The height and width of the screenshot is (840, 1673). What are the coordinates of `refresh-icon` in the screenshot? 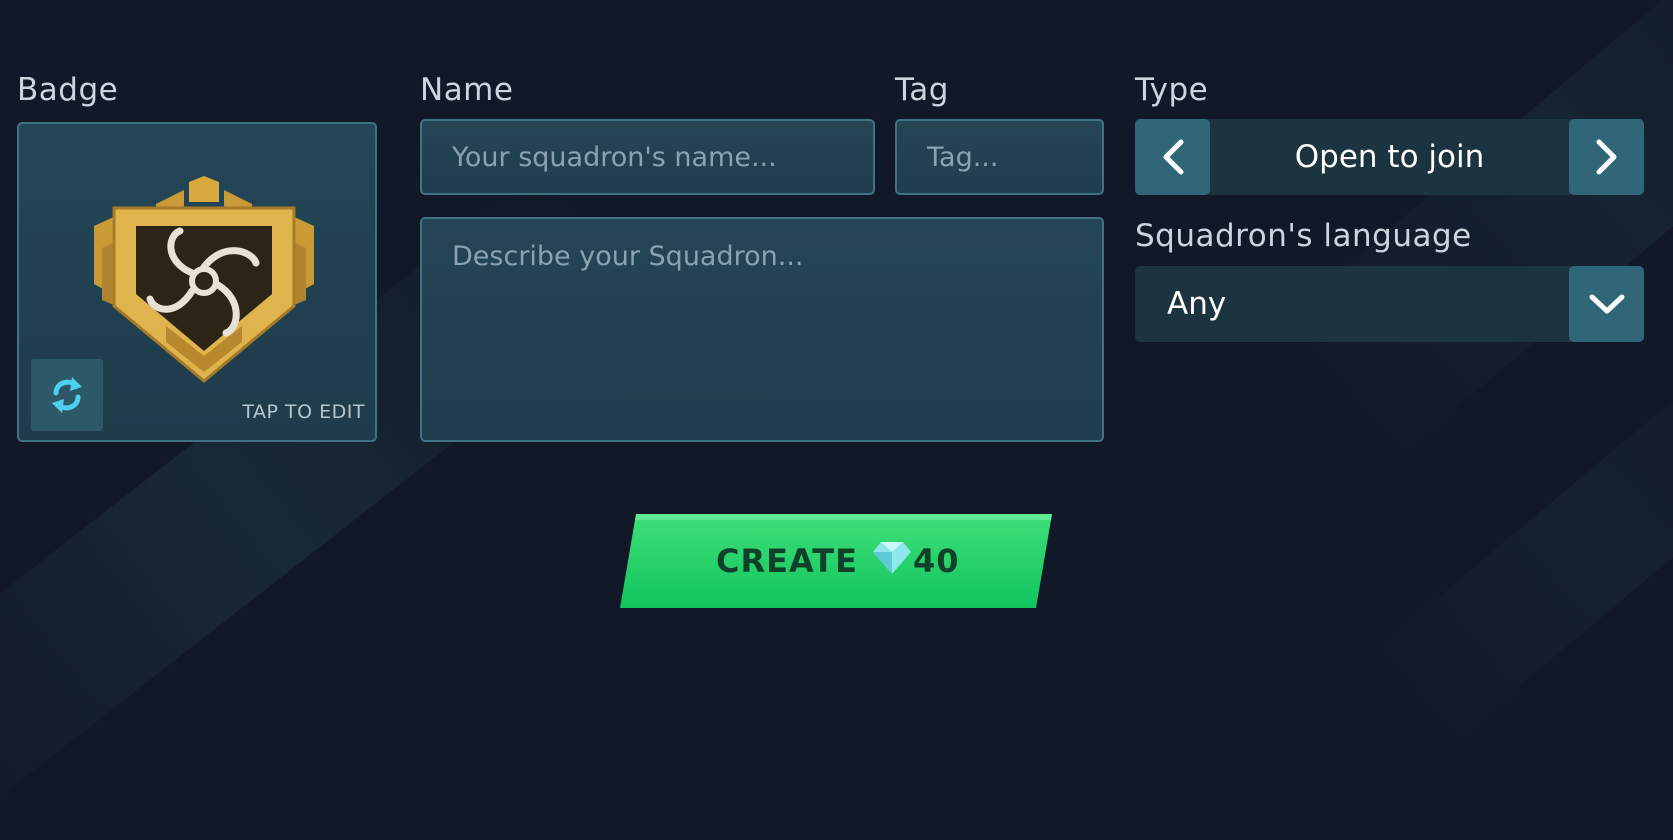 It's located at (67, 395).